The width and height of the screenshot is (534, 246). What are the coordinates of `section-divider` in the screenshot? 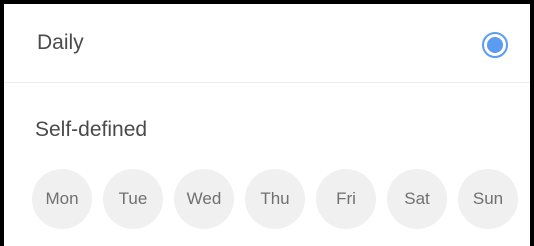 It's located at (267, 82).